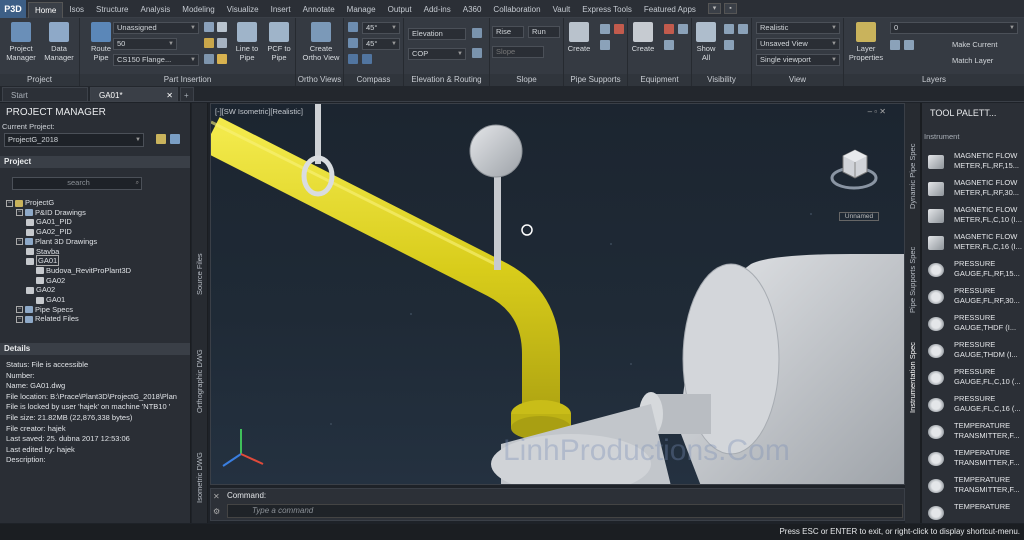  Describe the element at coordinates (714, 8) in the screenshot. I see `minimize-ribbon-icon: ▾` at that location.